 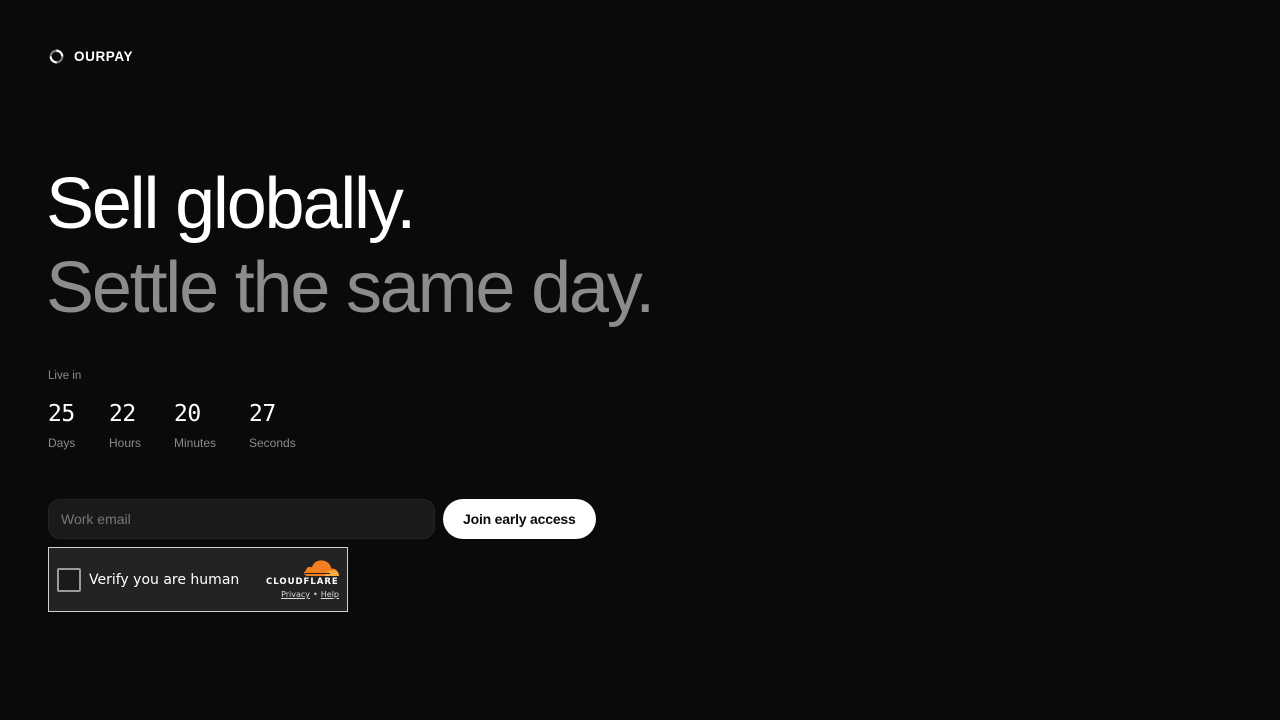 I want to click on privacy-link: Privacy, so click(x=295, y=594).